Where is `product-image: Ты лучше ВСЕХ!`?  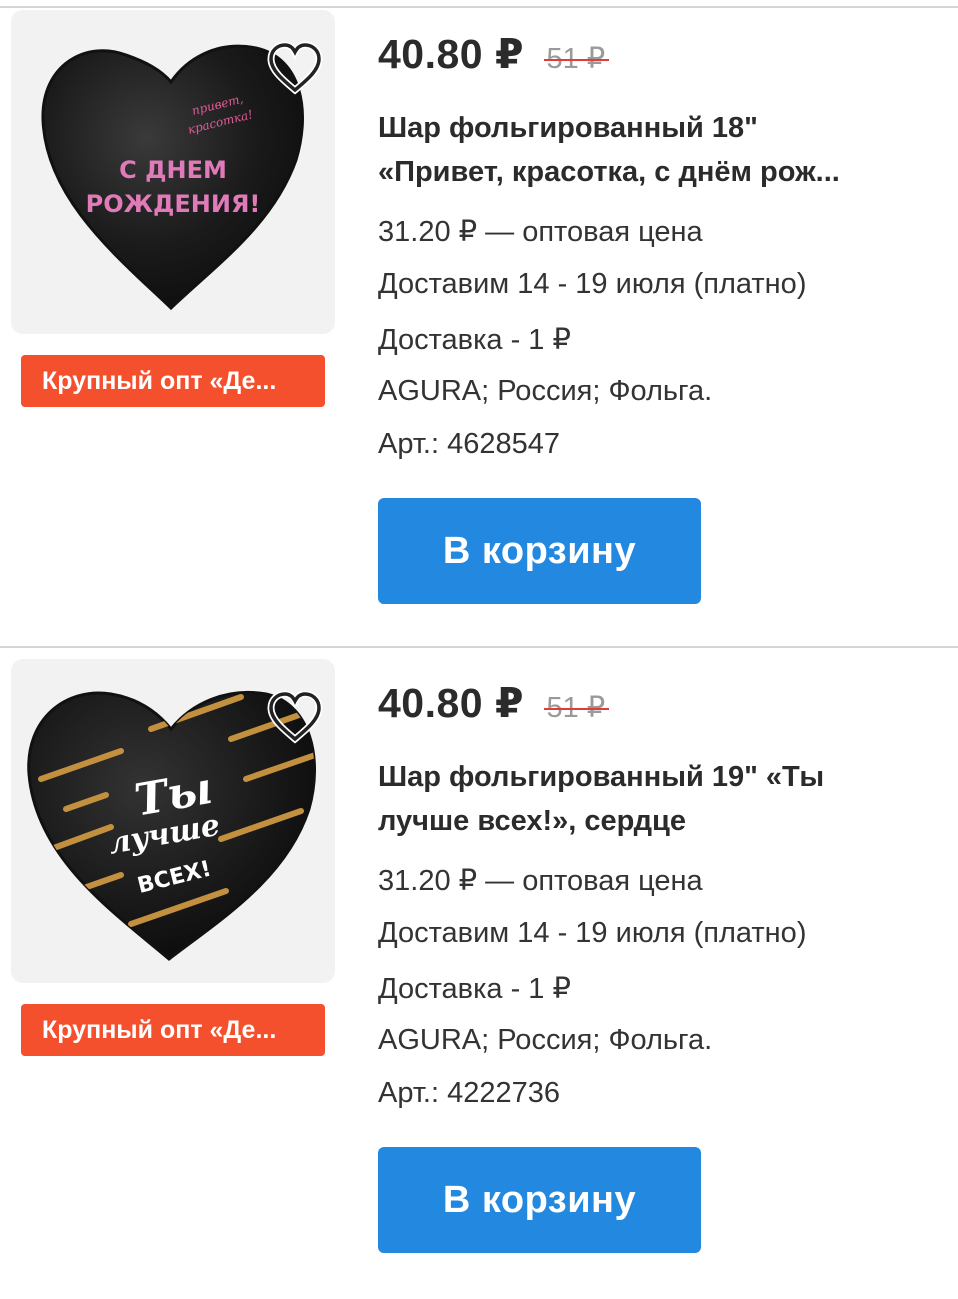
product-image: Ты лучше ВСЕХ! is located at coordinates (173, 821).